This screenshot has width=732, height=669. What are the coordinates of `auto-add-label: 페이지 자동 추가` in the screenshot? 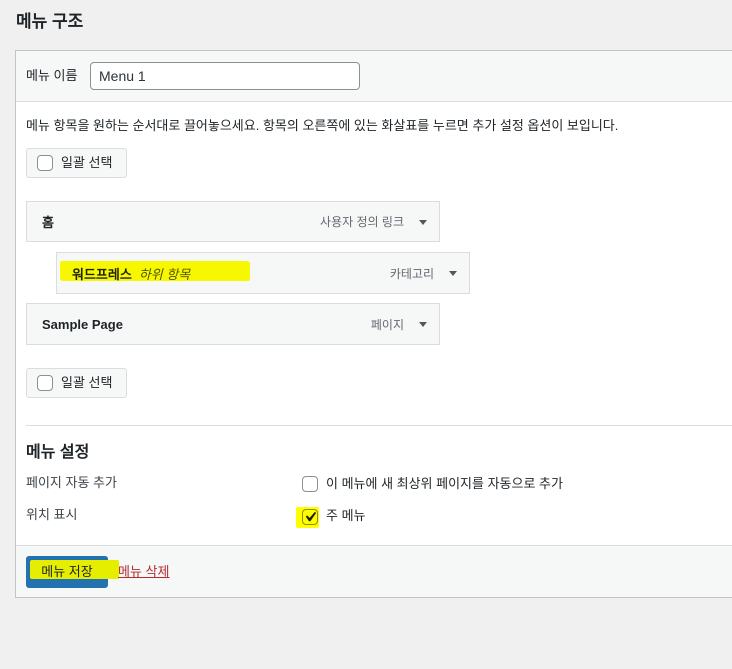 It's located at (71, 482).